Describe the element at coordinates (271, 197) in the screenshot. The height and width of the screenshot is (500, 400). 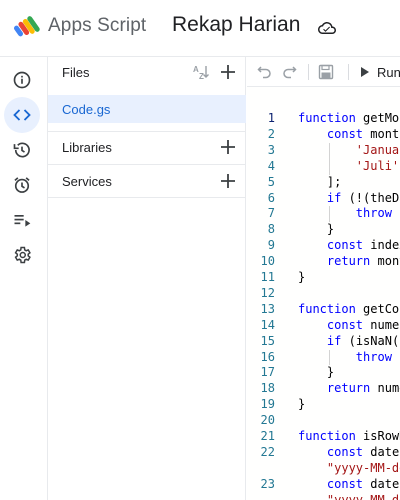
I see `line-number: 6` at that location.